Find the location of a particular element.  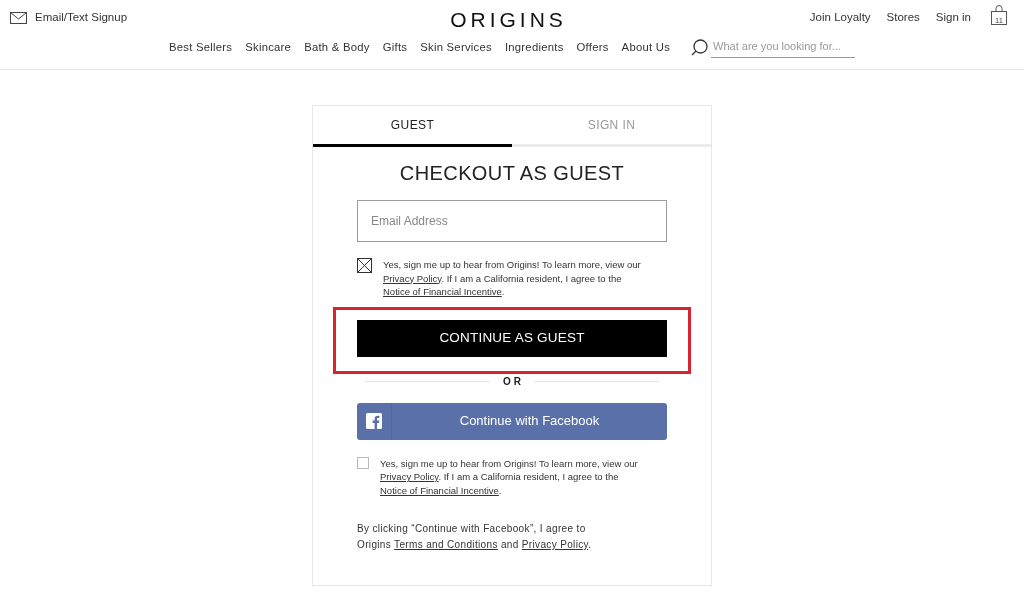

f-logo-icon is located at coordinates (374, 421).